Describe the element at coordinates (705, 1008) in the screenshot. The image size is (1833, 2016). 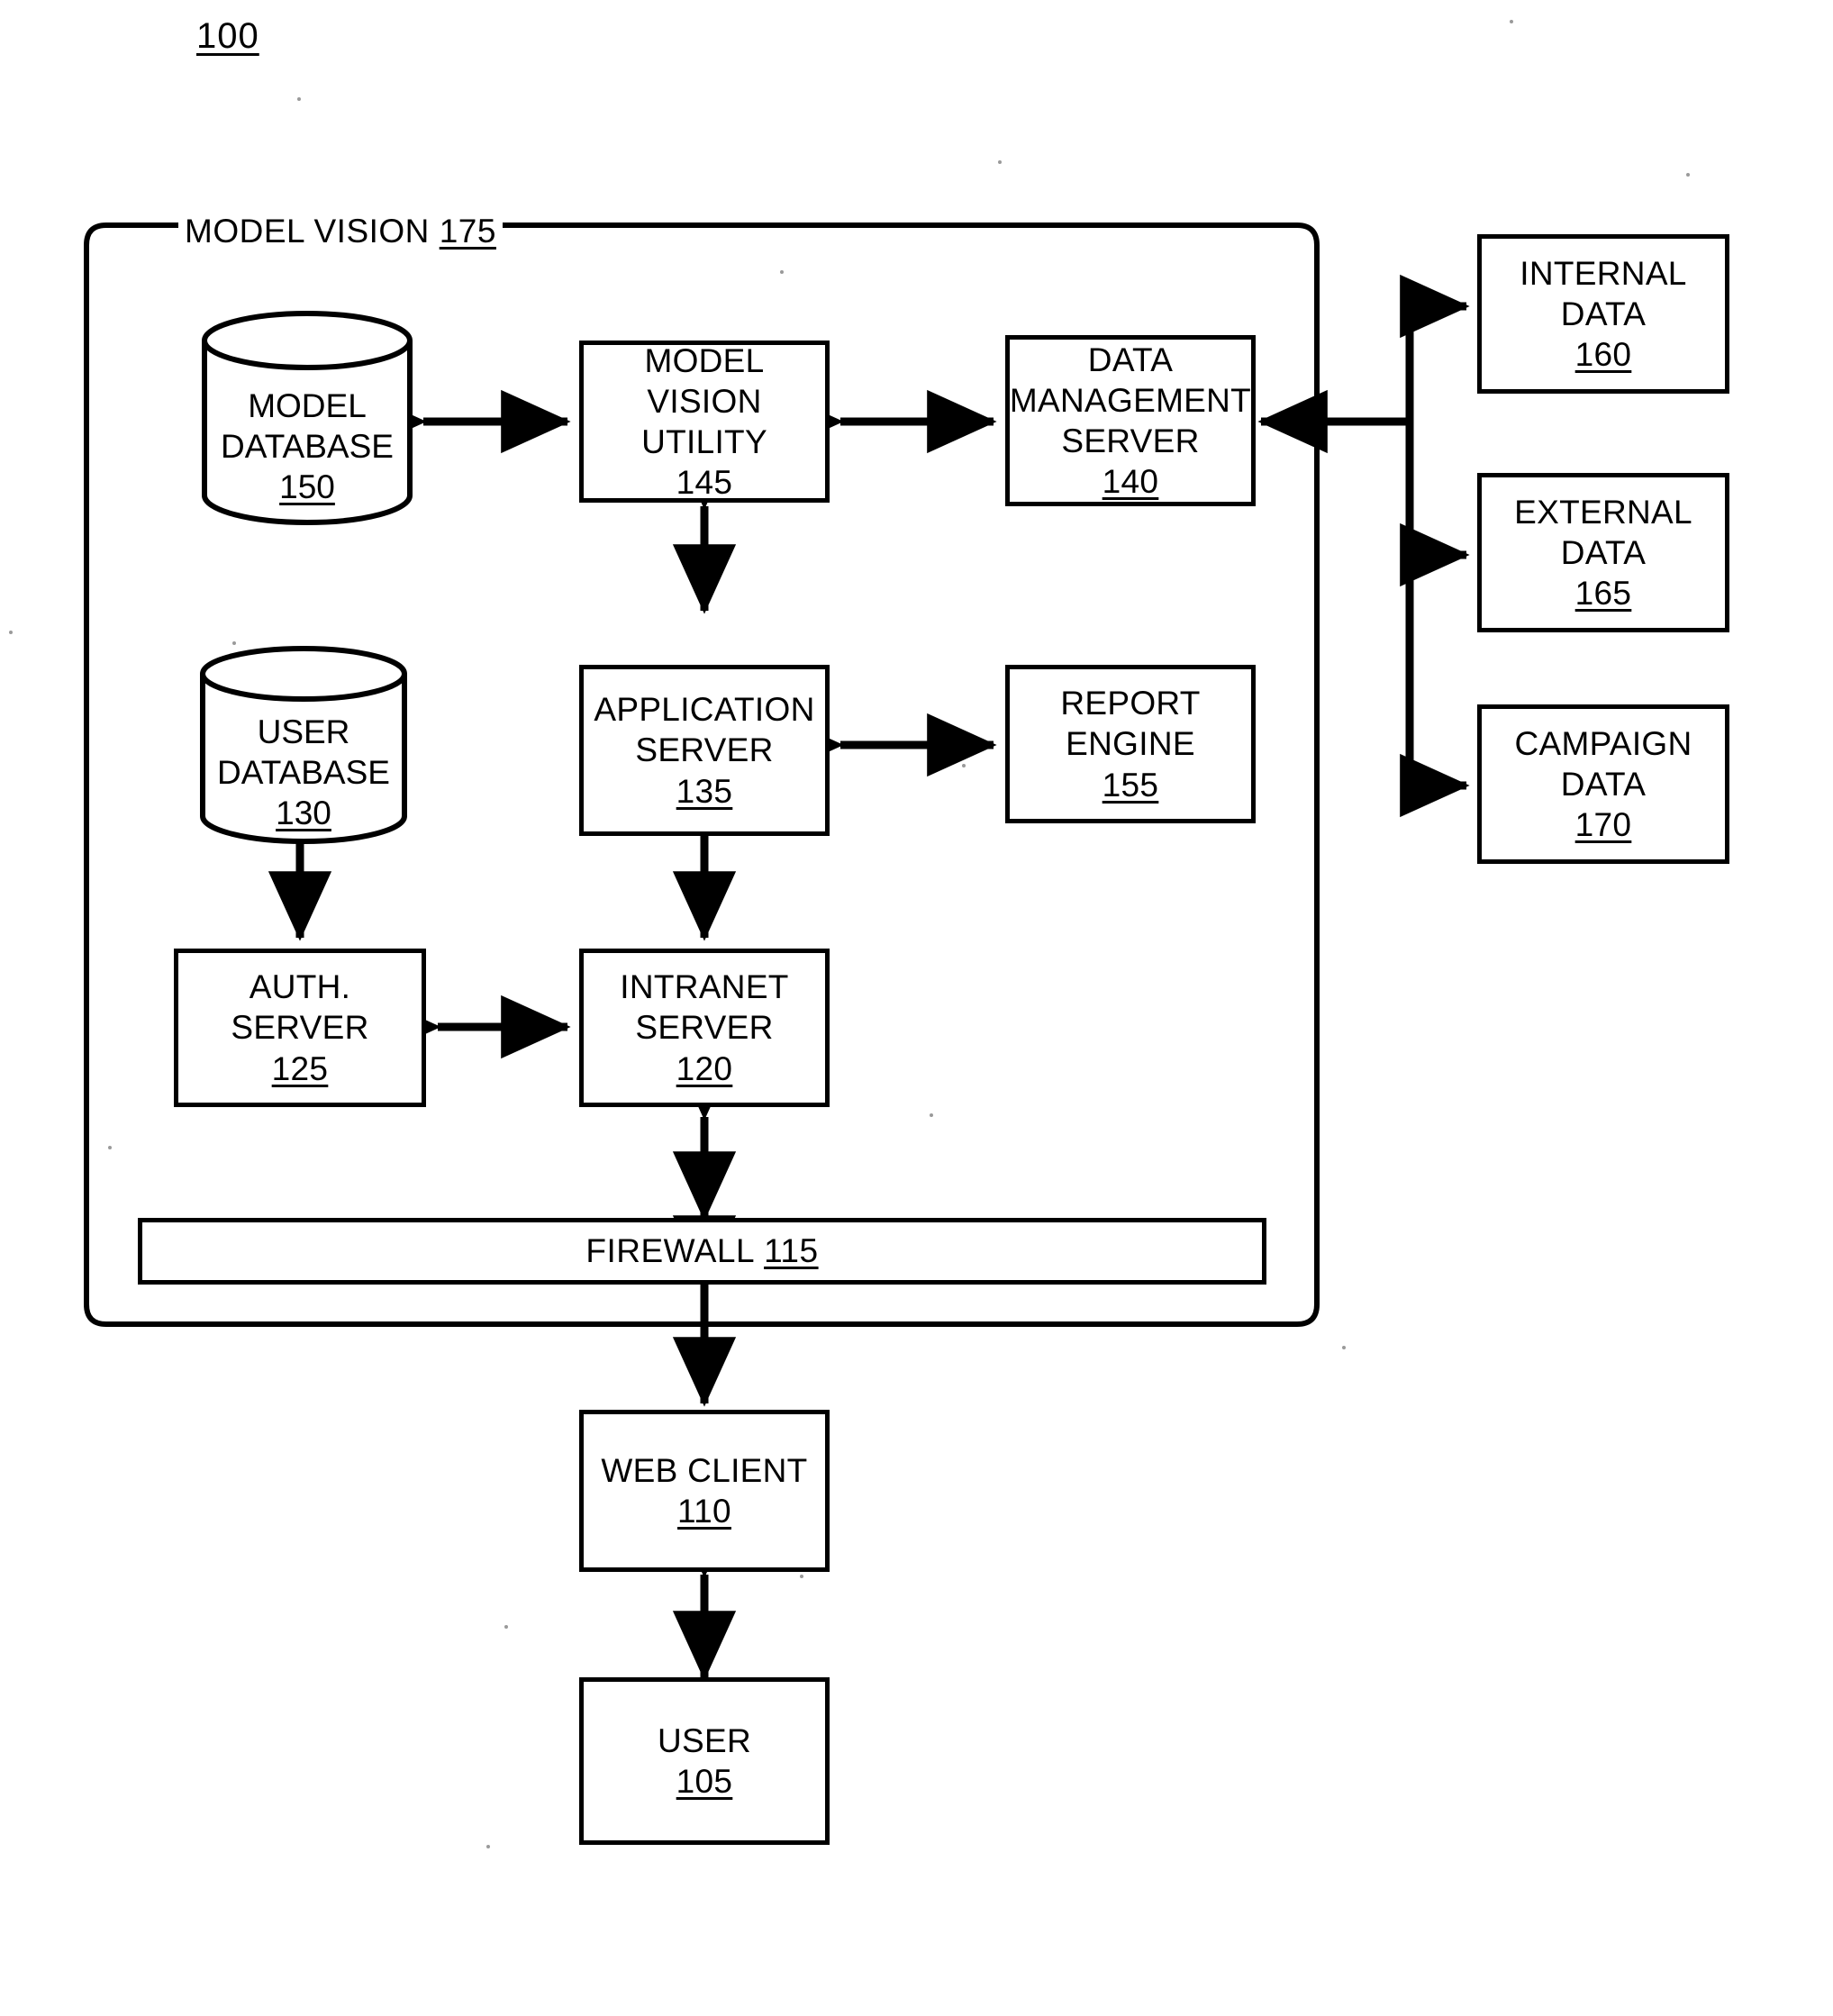
I see `intranet-server-label: INTRANET SERVER` at that location.